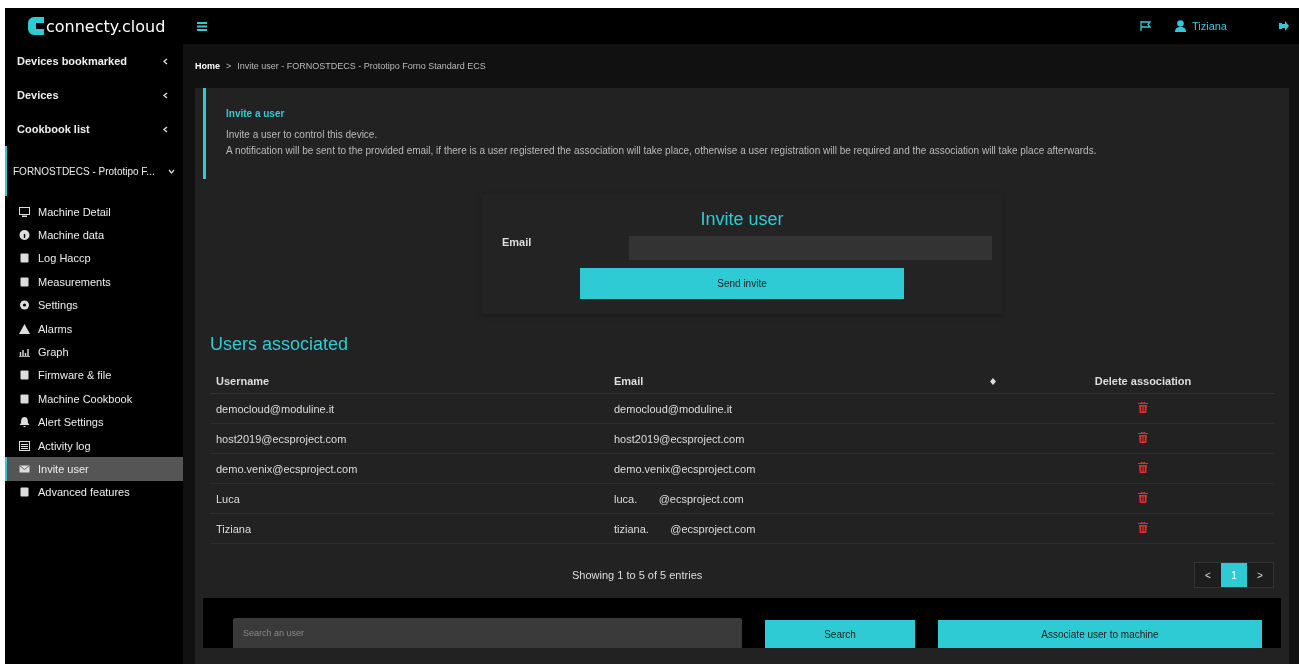  What do you see at coordinates (993, 381) in the screenshot?
I see `sort-icon` at bounding box center [993, 381].